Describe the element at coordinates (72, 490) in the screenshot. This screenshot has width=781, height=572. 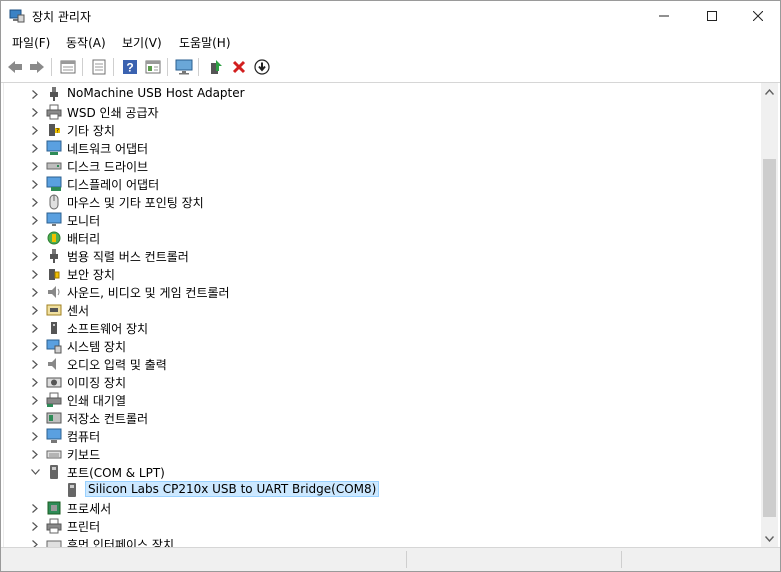
I see `port-device-icon` at that location.